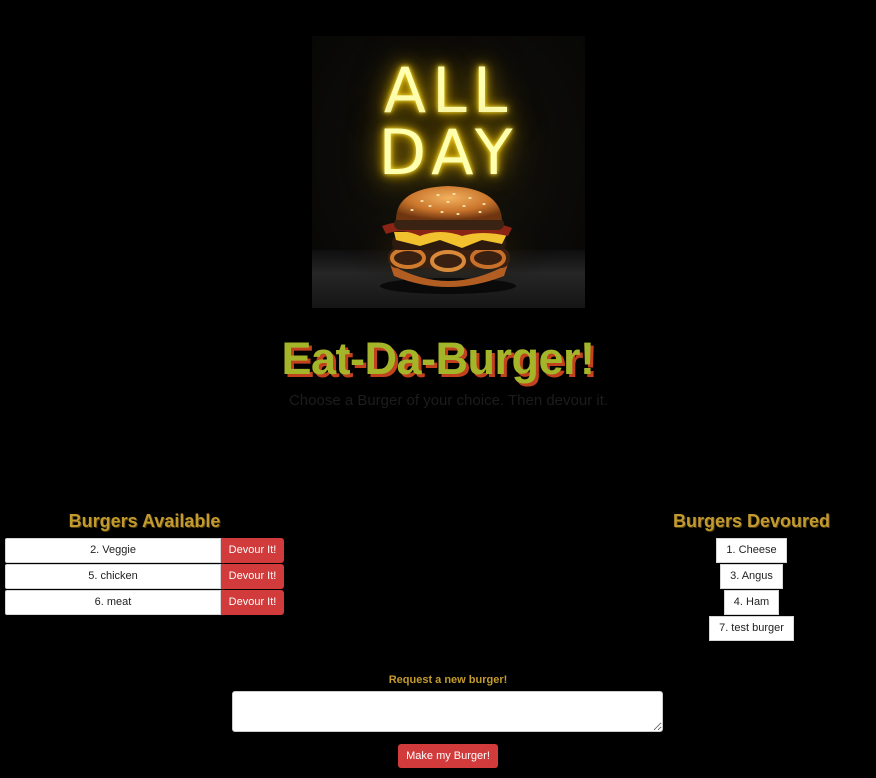 The height and width of the screenshot is (778, 876). I want to click on available-item: 6. meat Devour It!, so click(144, 602).